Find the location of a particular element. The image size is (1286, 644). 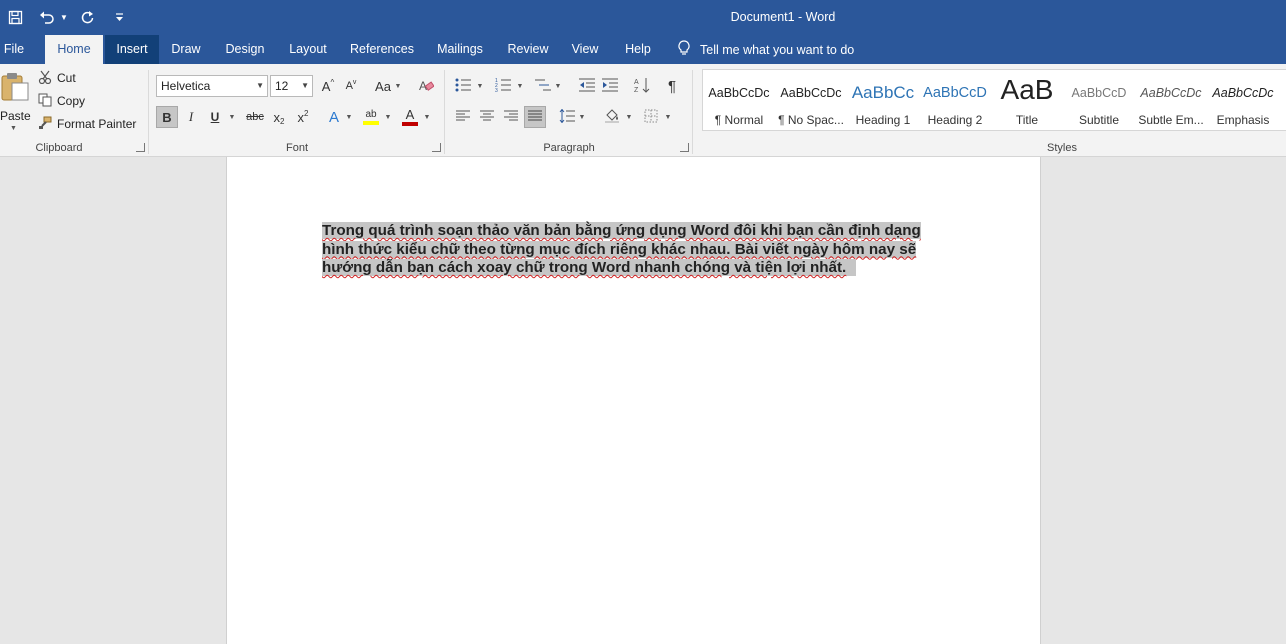

strikethrough-button: abc is located at coordinates (255, 117).